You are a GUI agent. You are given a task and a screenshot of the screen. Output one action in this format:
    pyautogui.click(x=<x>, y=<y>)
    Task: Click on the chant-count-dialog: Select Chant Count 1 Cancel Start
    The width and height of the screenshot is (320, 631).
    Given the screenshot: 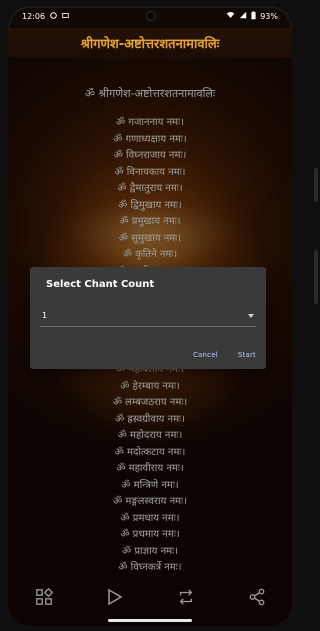 What is the action you would take?
    pyautogui.click(x=148, y=318)
    